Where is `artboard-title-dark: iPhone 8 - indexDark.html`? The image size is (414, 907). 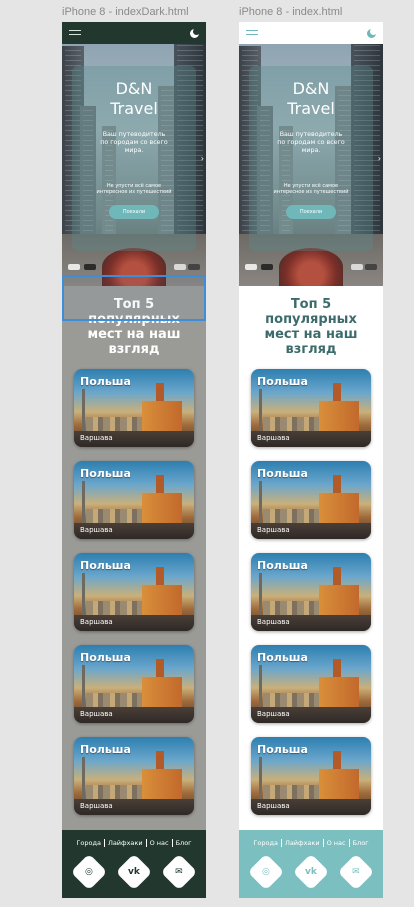
artboard-title-dark: iPhone 8 - indexDark.html is located at coordinates (125, 12).